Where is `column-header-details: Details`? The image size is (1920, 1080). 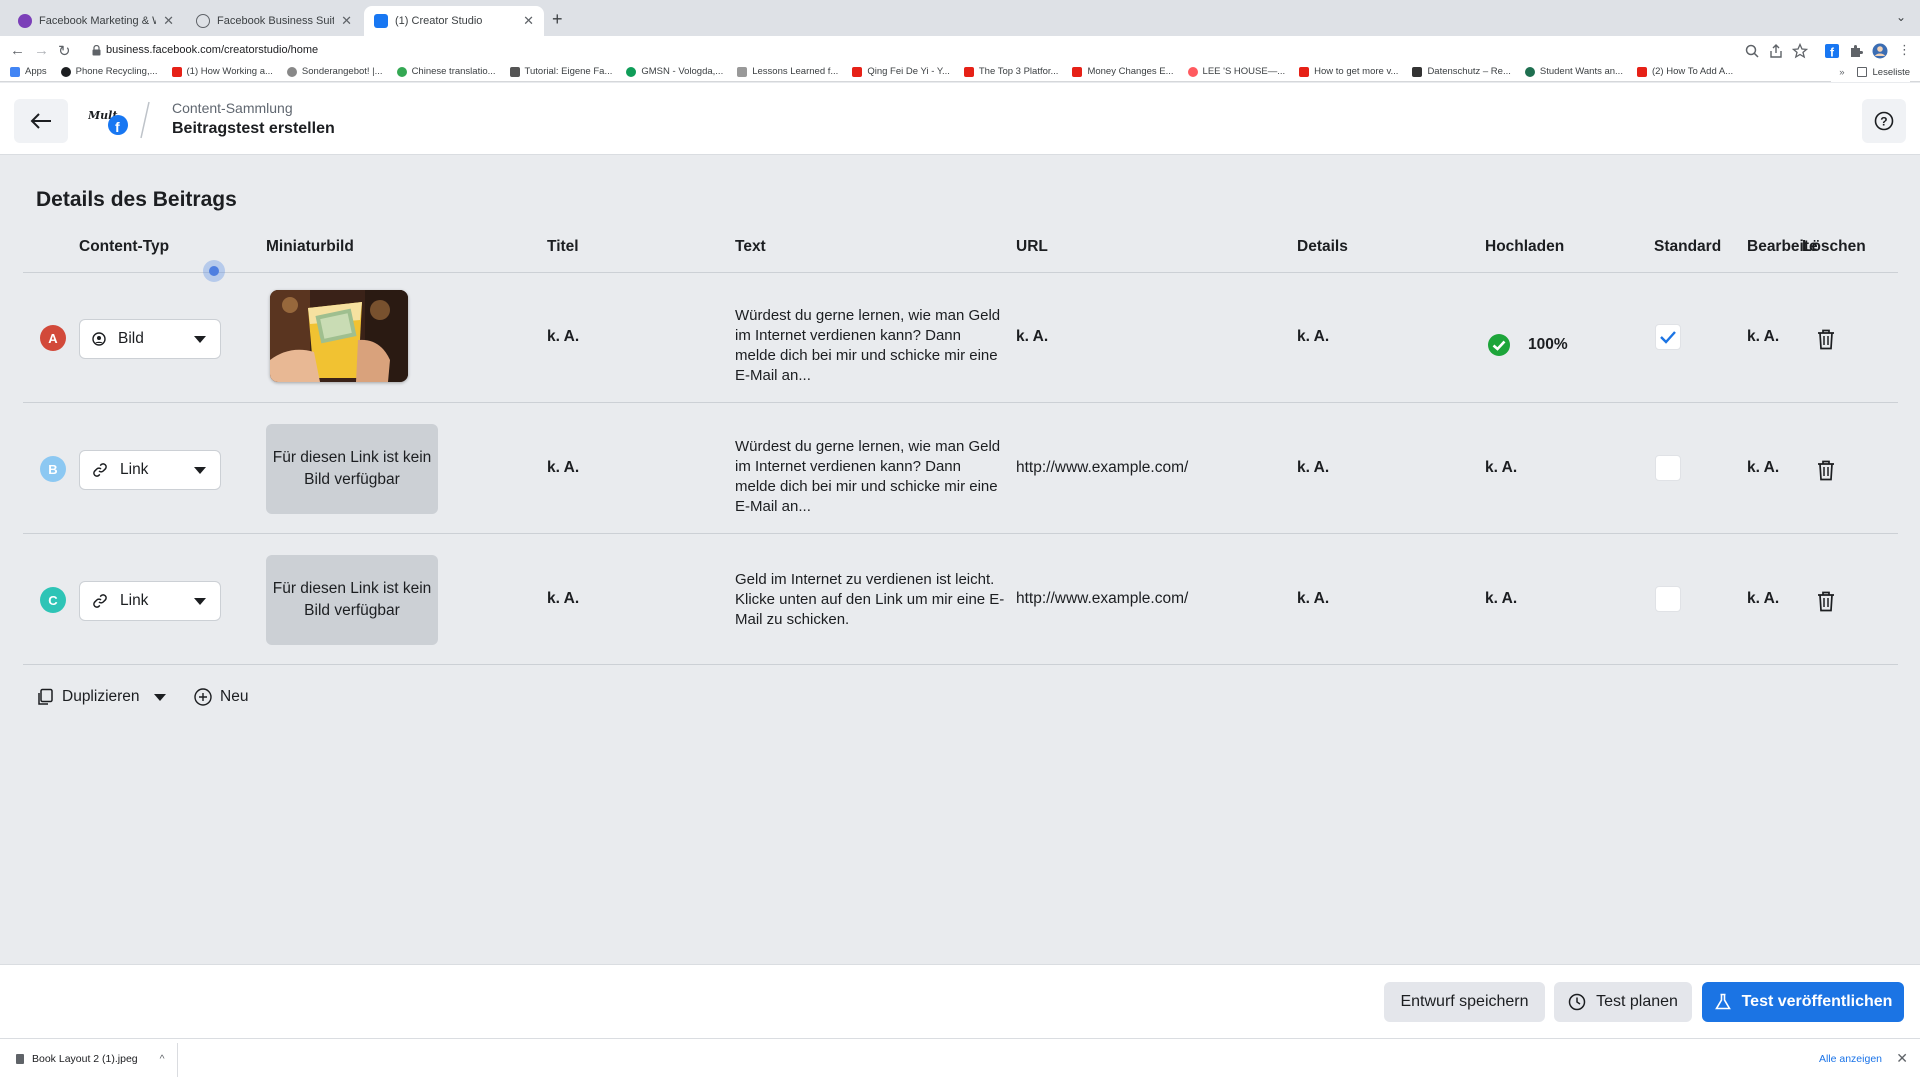
column-header-details: Details is located at coordinates (1322, 246).